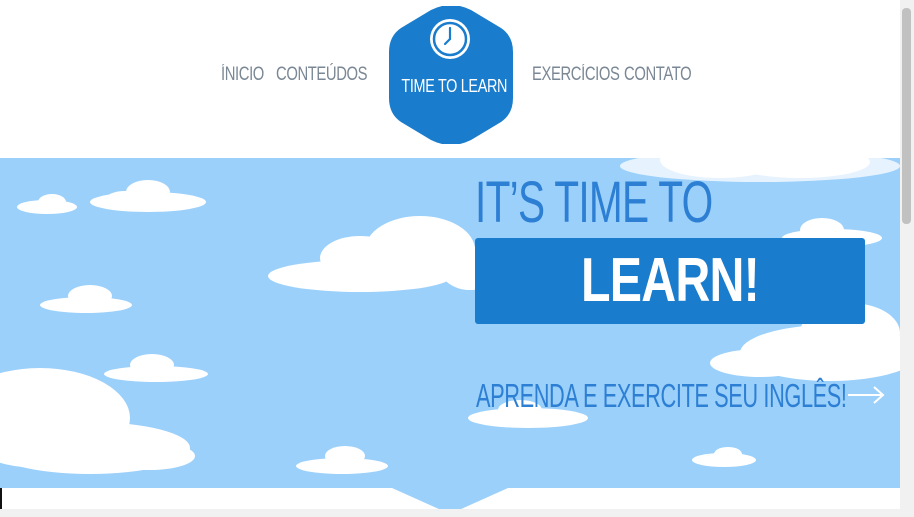 This screenshot has height=517, width=914. Describe the element at coordinates (451, 75) in the screenshot. I see `site-logo: TIME TO LEARN` at that location.